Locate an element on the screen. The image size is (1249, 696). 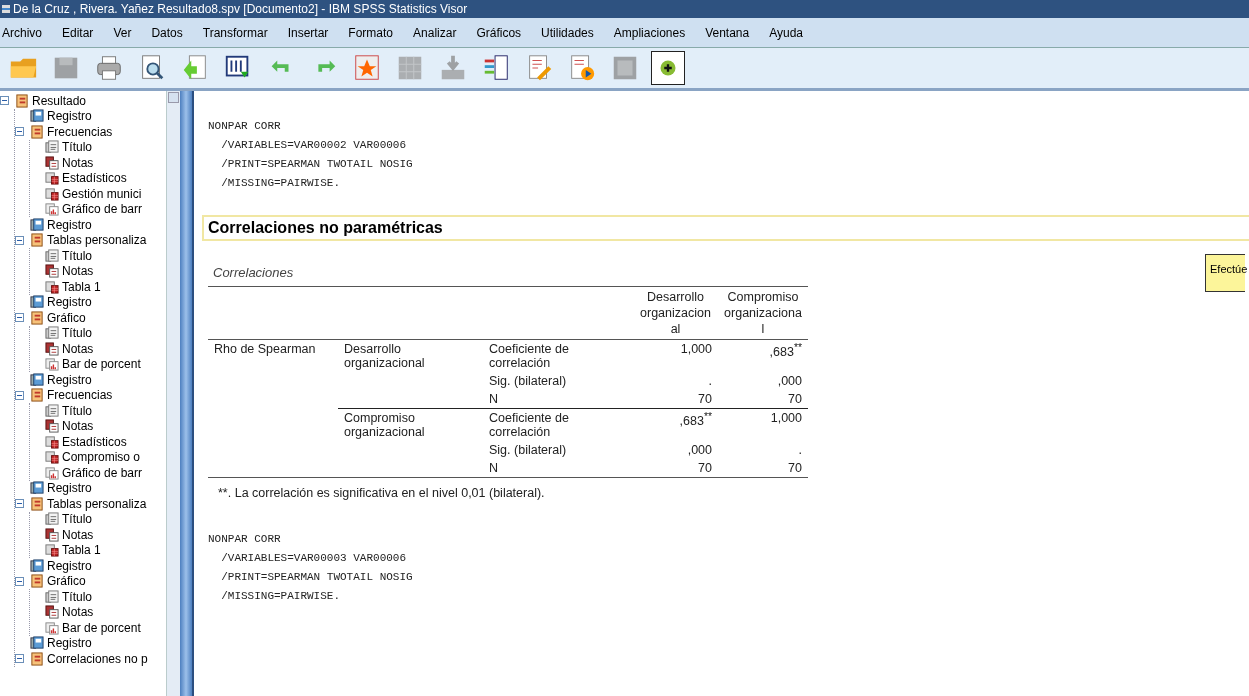
splitter is located at coordinates (187, 393).